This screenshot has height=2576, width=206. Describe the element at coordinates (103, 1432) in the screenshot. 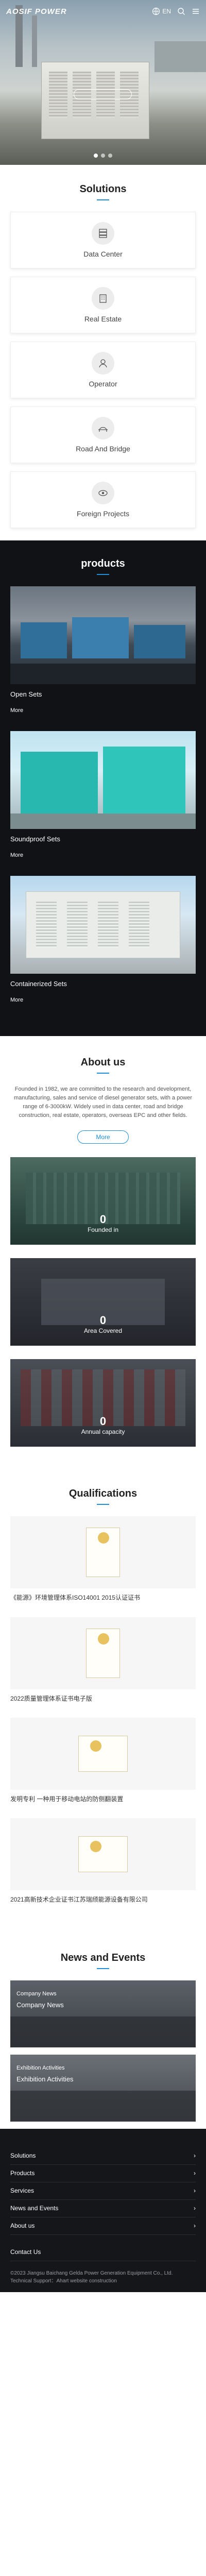

I see `stat-label: Annual capacity` at that location.